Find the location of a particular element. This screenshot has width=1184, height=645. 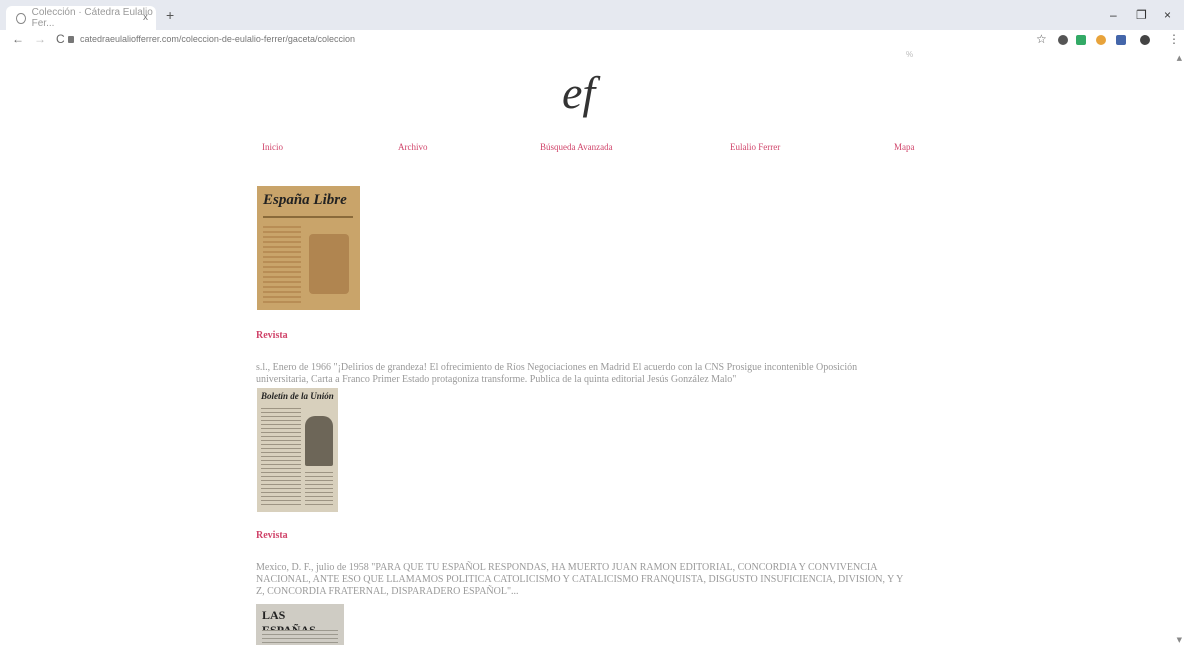

back-button: ← is located at coordinates (18, 39).